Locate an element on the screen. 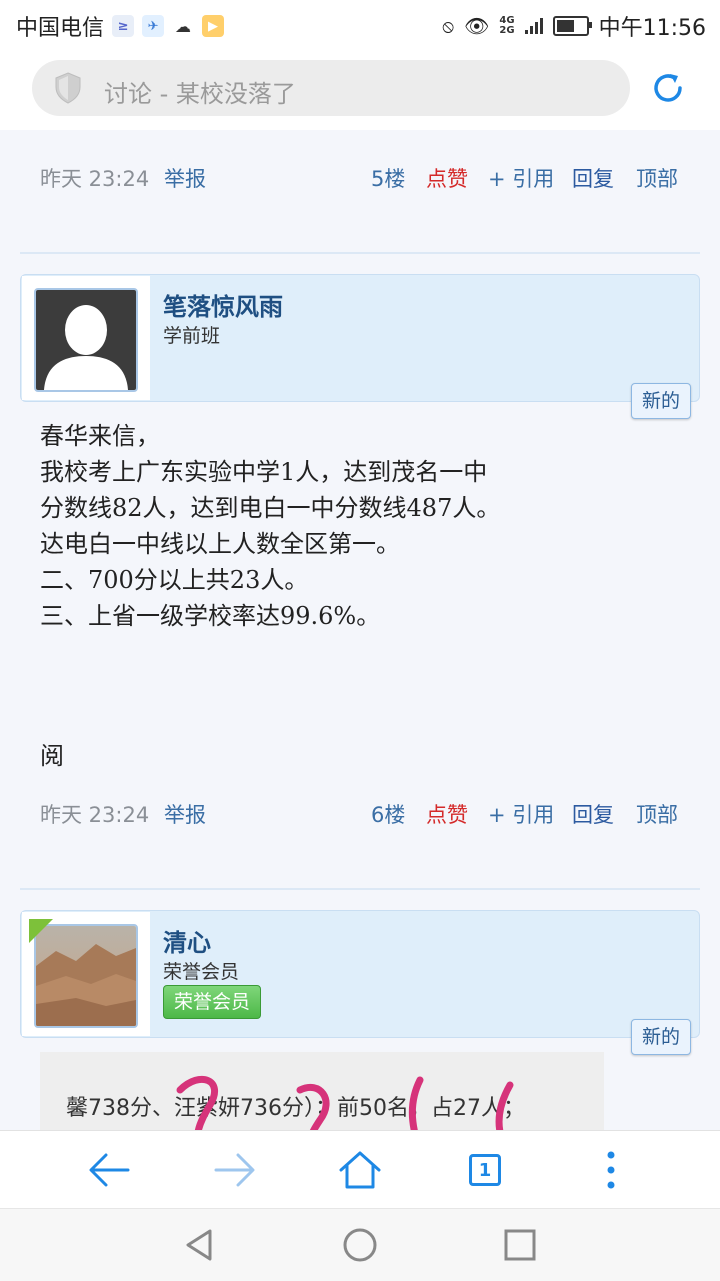 This screenshot has width=720, height=1281. home-icon is located at coordinates (360, 1170).